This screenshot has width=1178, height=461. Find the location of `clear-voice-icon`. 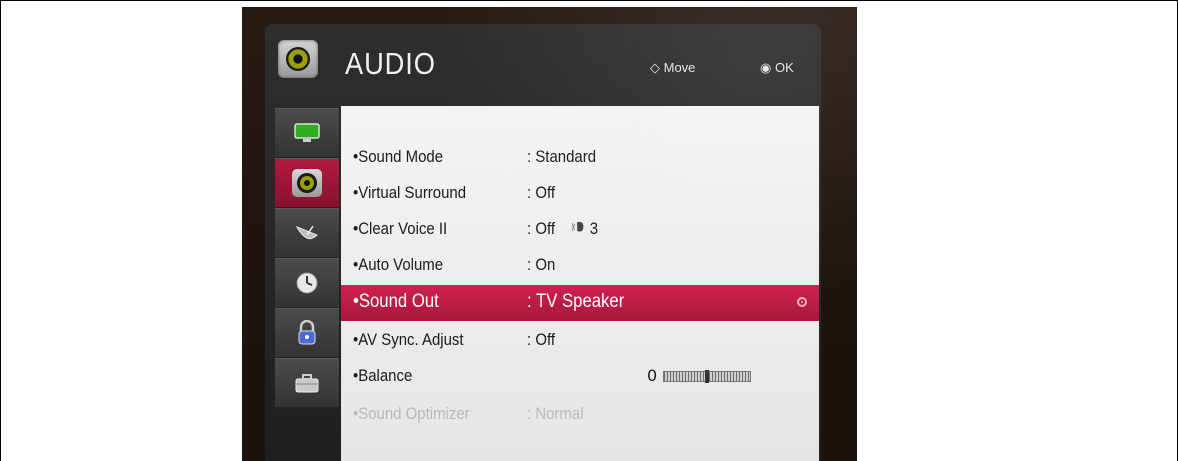

clear-voice-icon is located at coordinates (578, 229).